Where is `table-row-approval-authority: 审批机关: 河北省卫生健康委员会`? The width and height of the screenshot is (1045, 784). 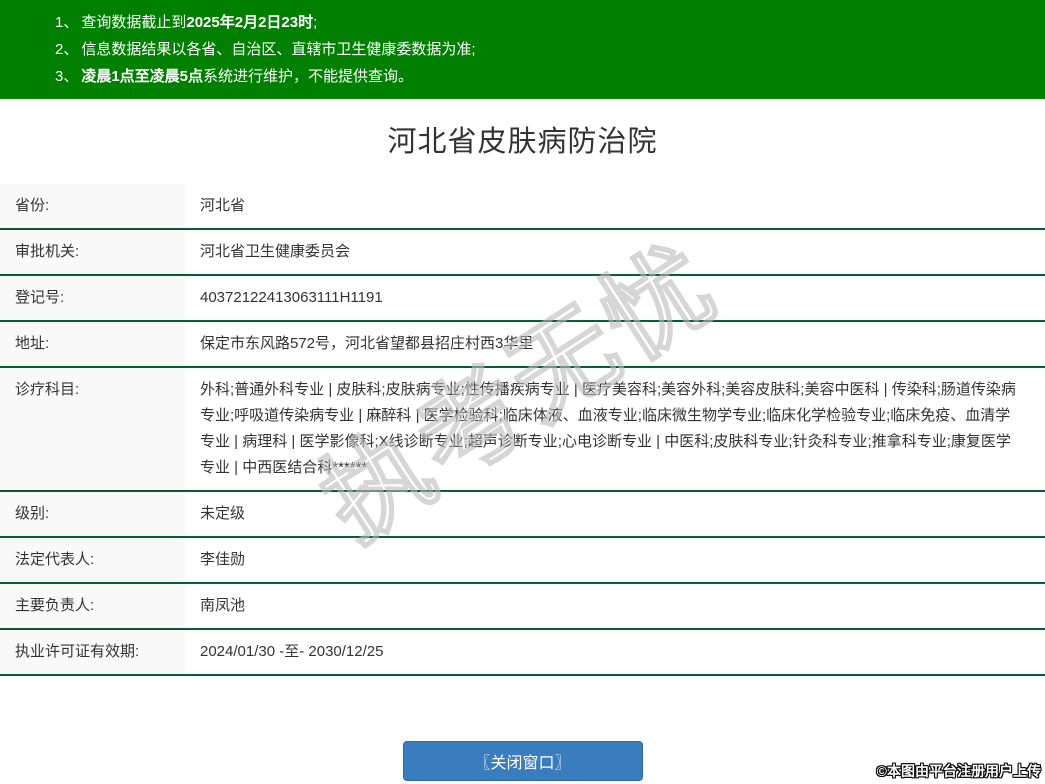
table-row-approval-authority: 审批机关: 河北省卫生健康委员会 is located at coordinates (522, 253).